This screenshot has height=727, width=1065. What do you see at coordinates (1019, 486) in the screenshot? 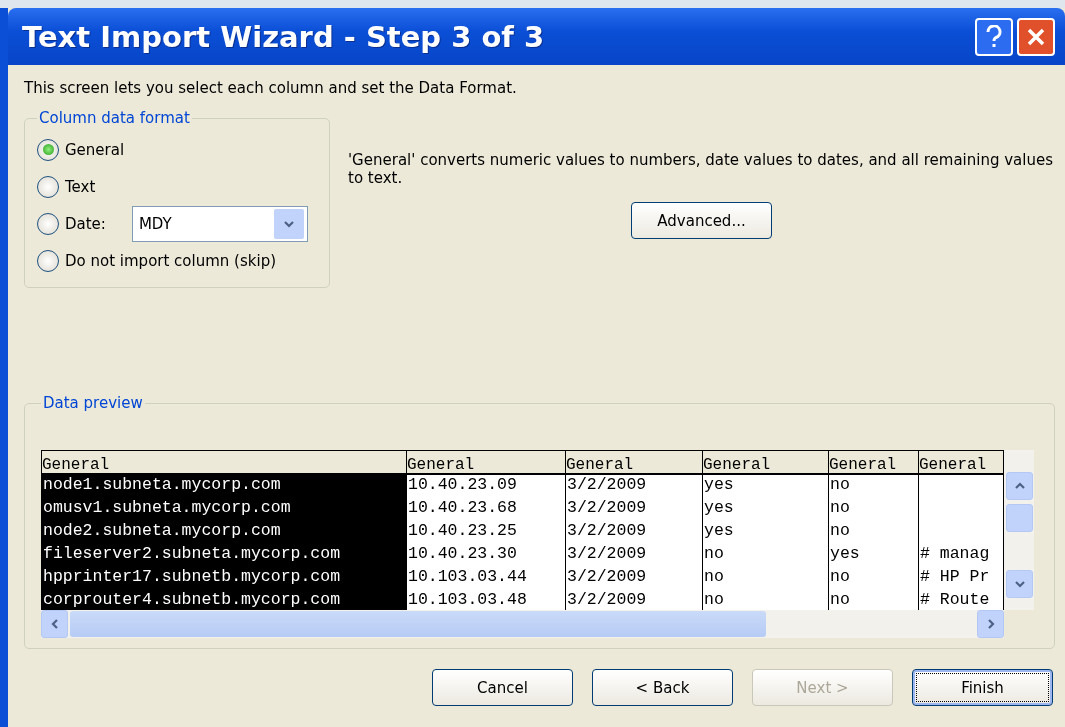
I see `scroll-up-button` at bounding box center [1019, 486].